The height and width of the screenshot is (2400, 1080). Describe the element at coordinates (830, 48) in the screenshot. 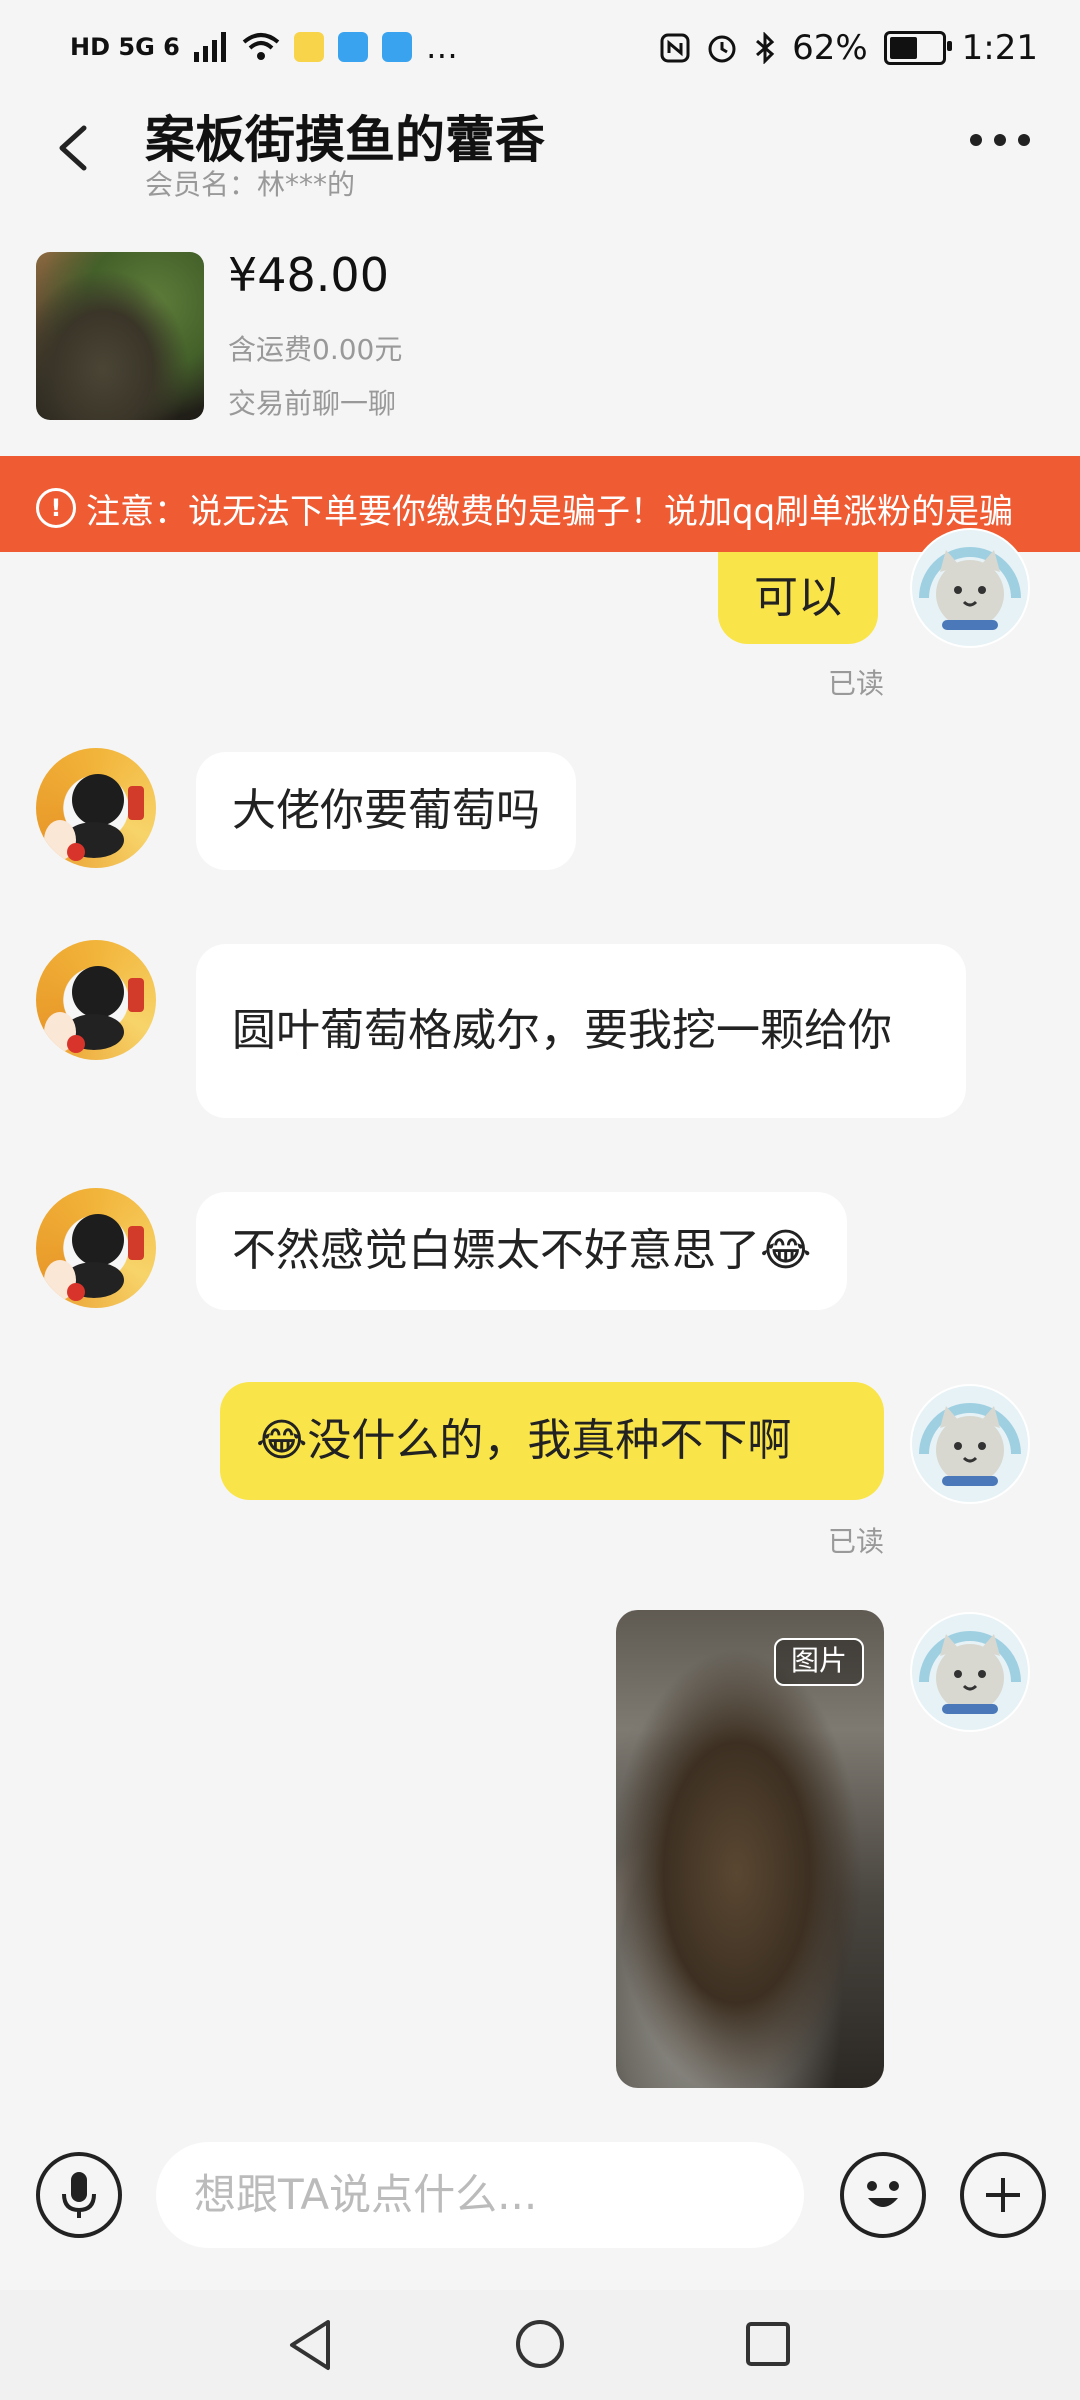

I see `battery-percent: 62%` at that location.